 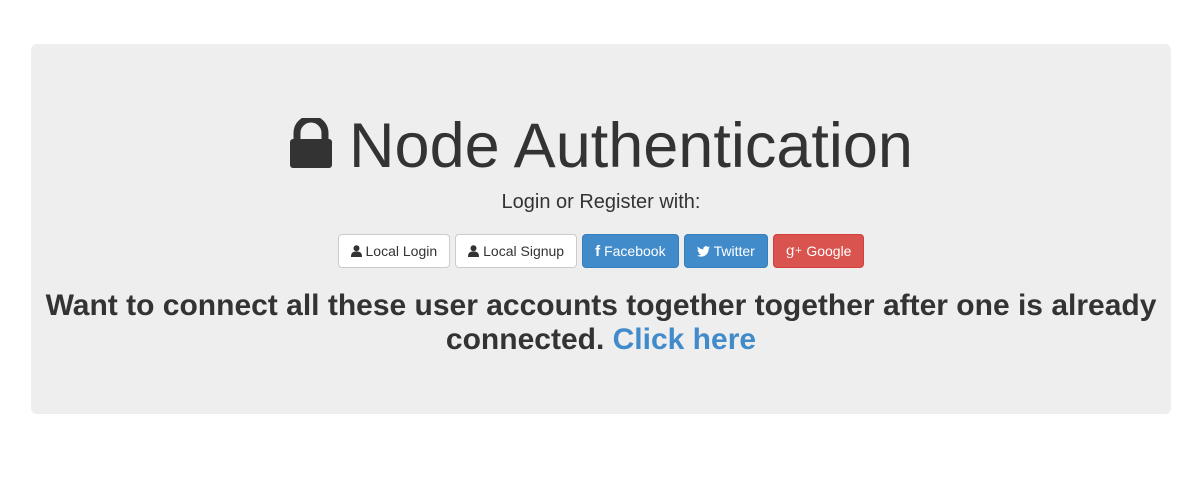 What do you see at coordinates (829, 251) in the screenshot?
I see `google-label: Google` at bounding box center [829, 251].